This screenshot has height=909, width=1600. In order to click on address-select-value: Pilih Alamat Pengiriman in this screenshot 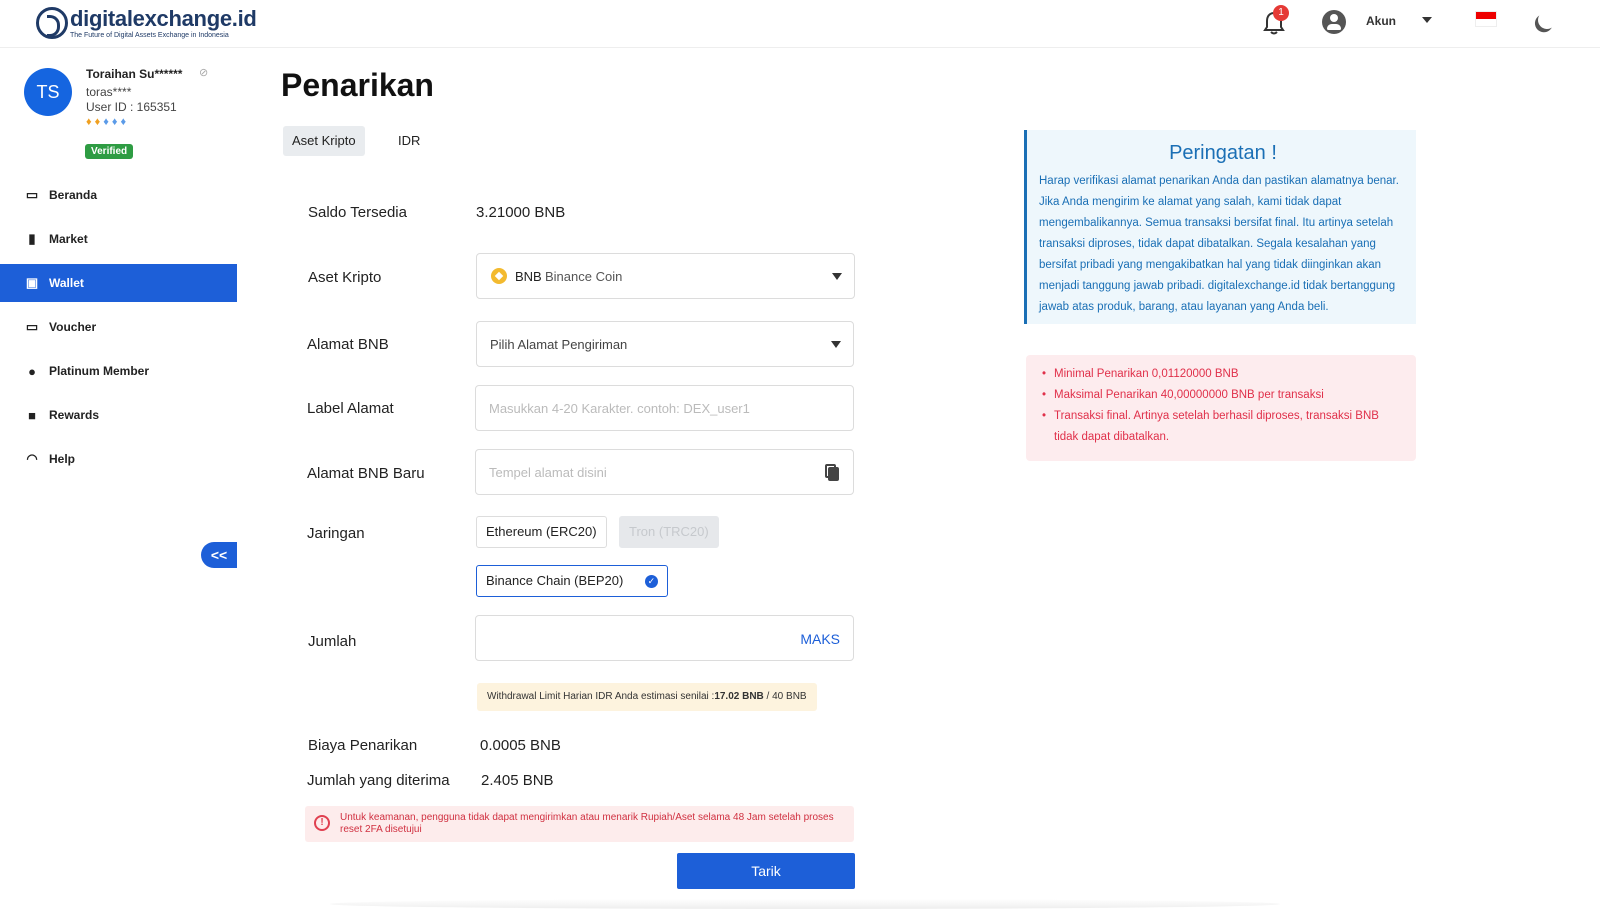, I will do `click(559, 344)`.